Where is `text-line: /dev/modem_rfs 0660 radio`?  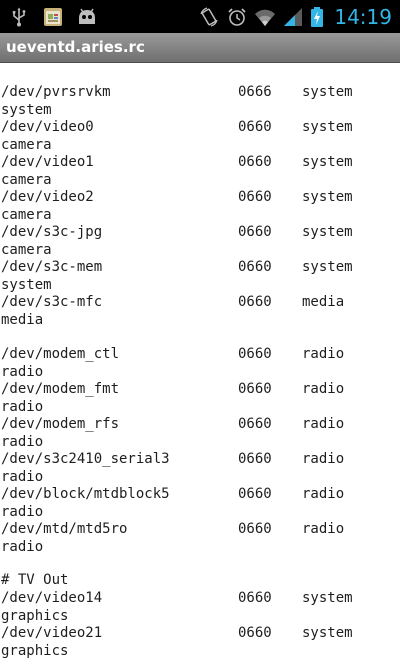 text-line: /dev/modem_rfs 0660 radio is located at coordinates (200, 424).